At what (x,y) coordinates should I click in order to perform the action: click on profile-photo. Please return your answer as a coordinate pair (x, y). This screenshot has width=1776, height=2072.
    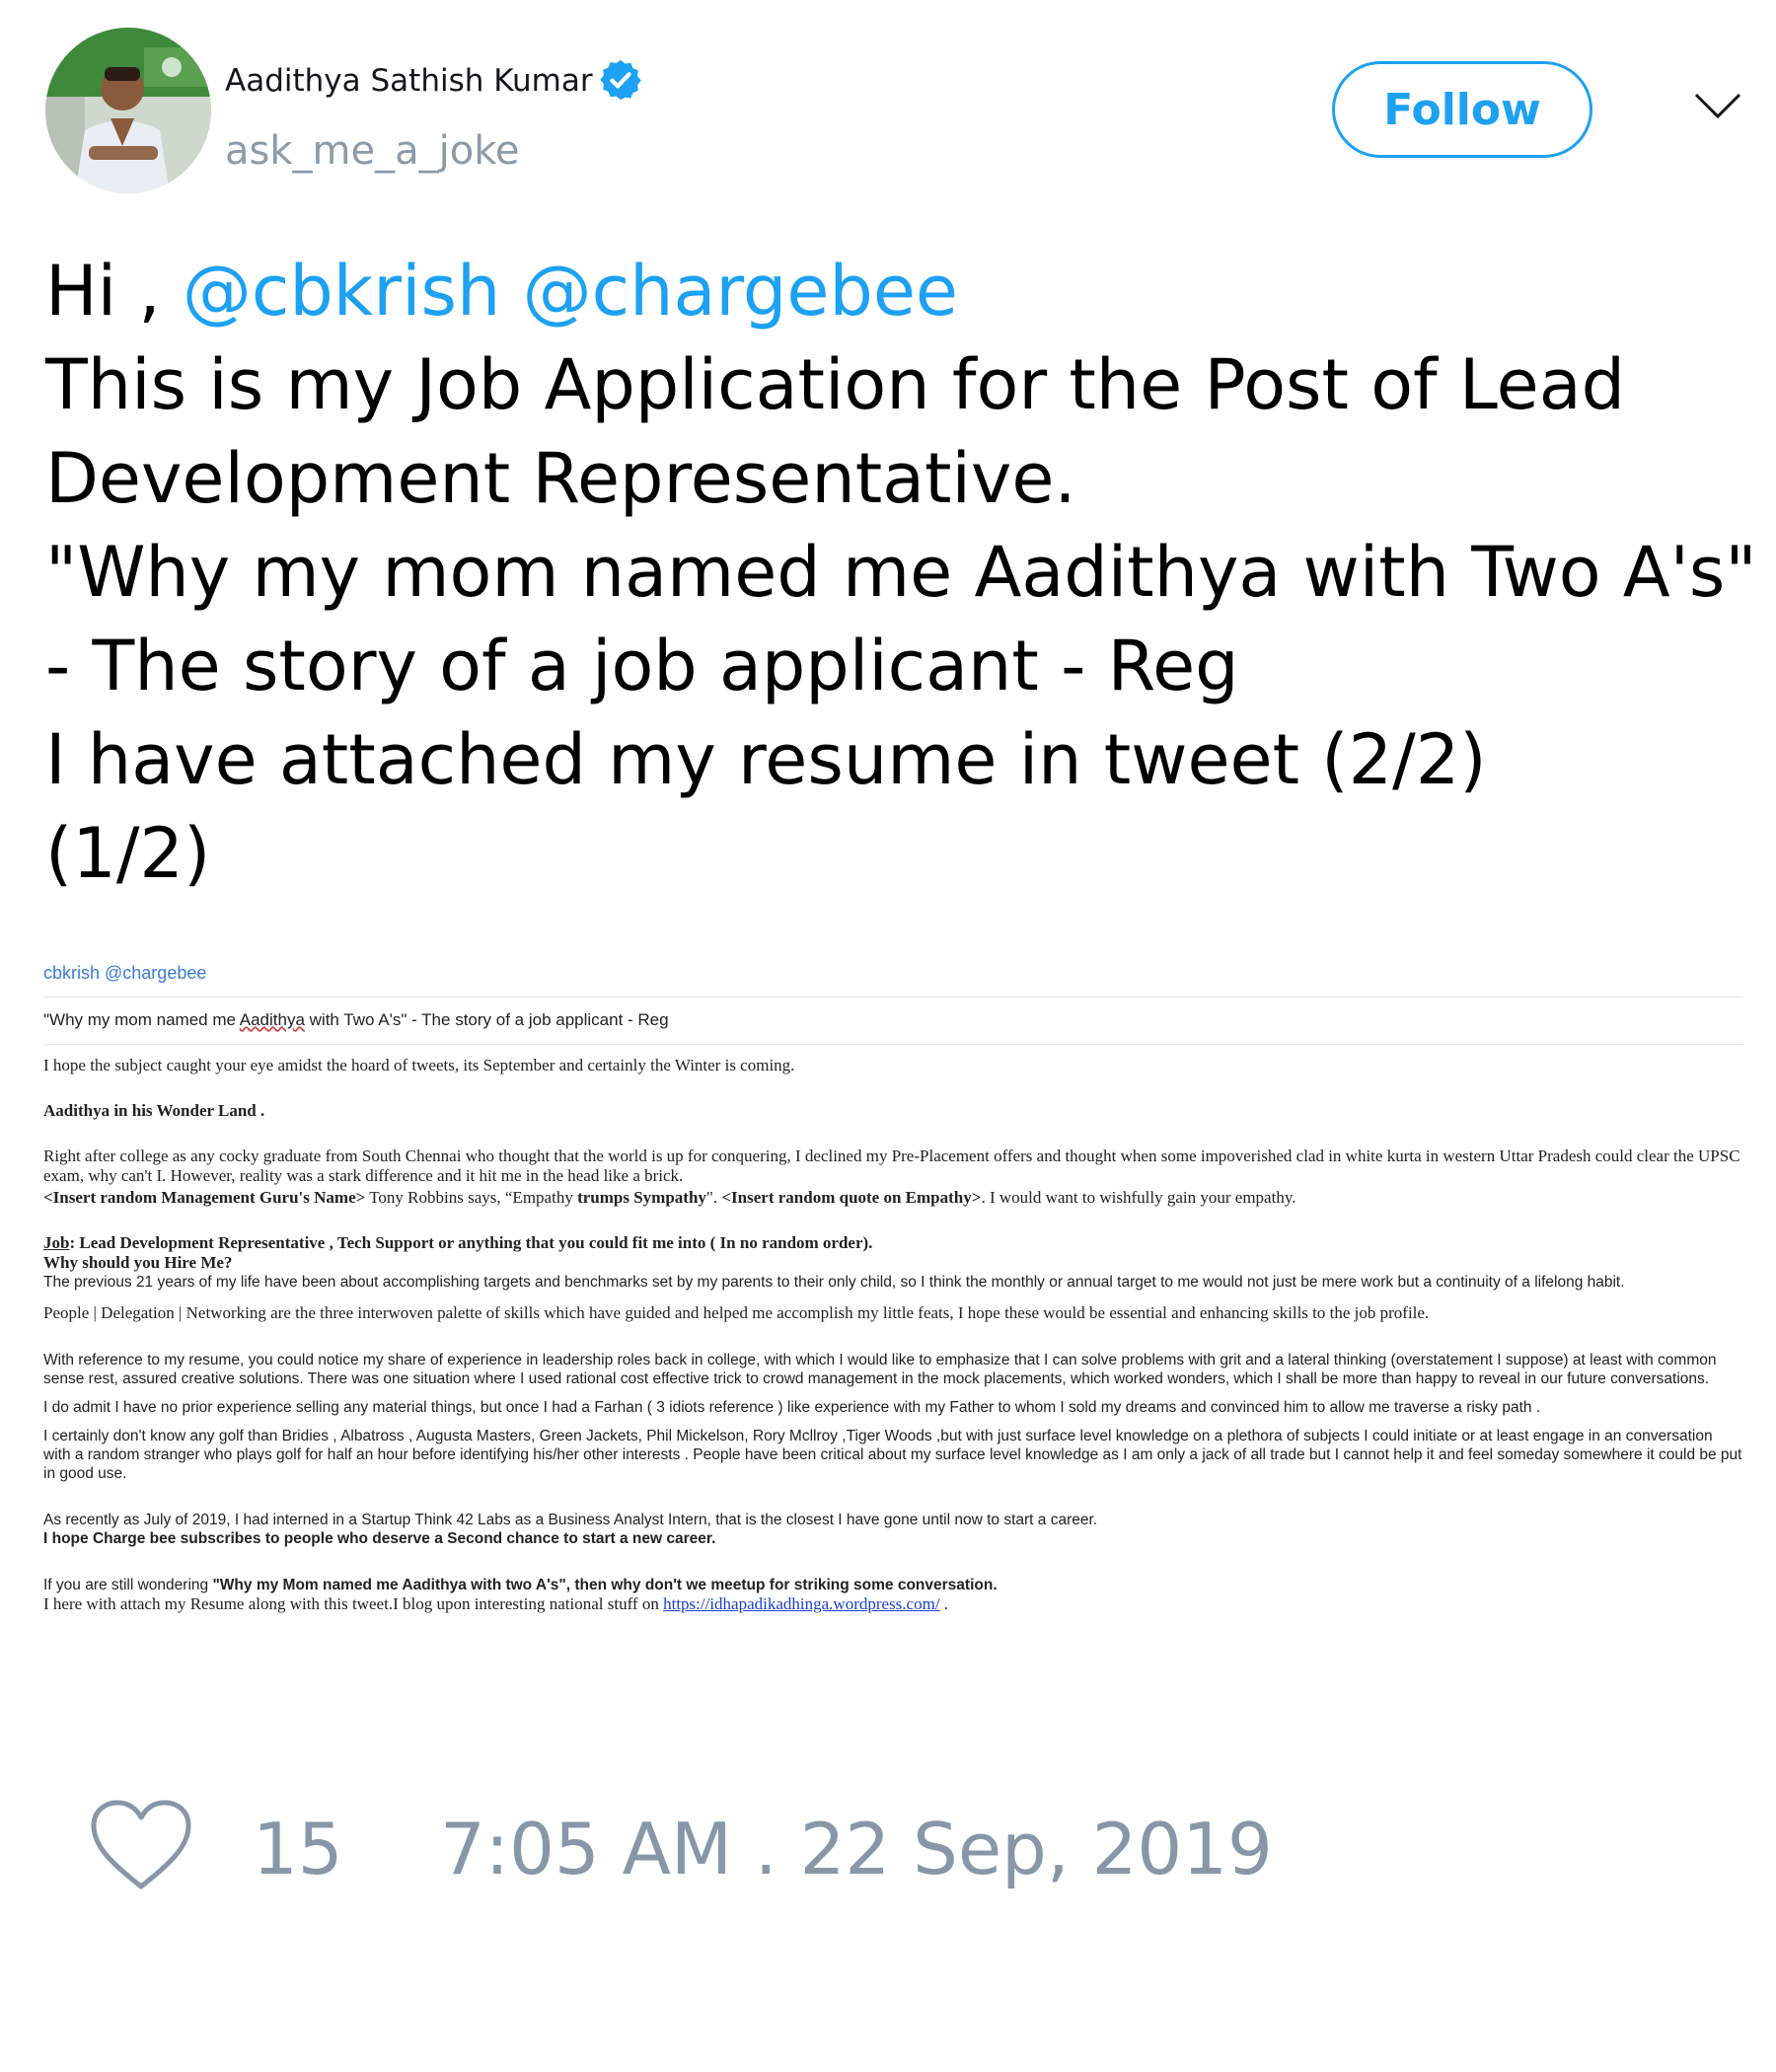
    Looking at the image, I should click on (128, 111).